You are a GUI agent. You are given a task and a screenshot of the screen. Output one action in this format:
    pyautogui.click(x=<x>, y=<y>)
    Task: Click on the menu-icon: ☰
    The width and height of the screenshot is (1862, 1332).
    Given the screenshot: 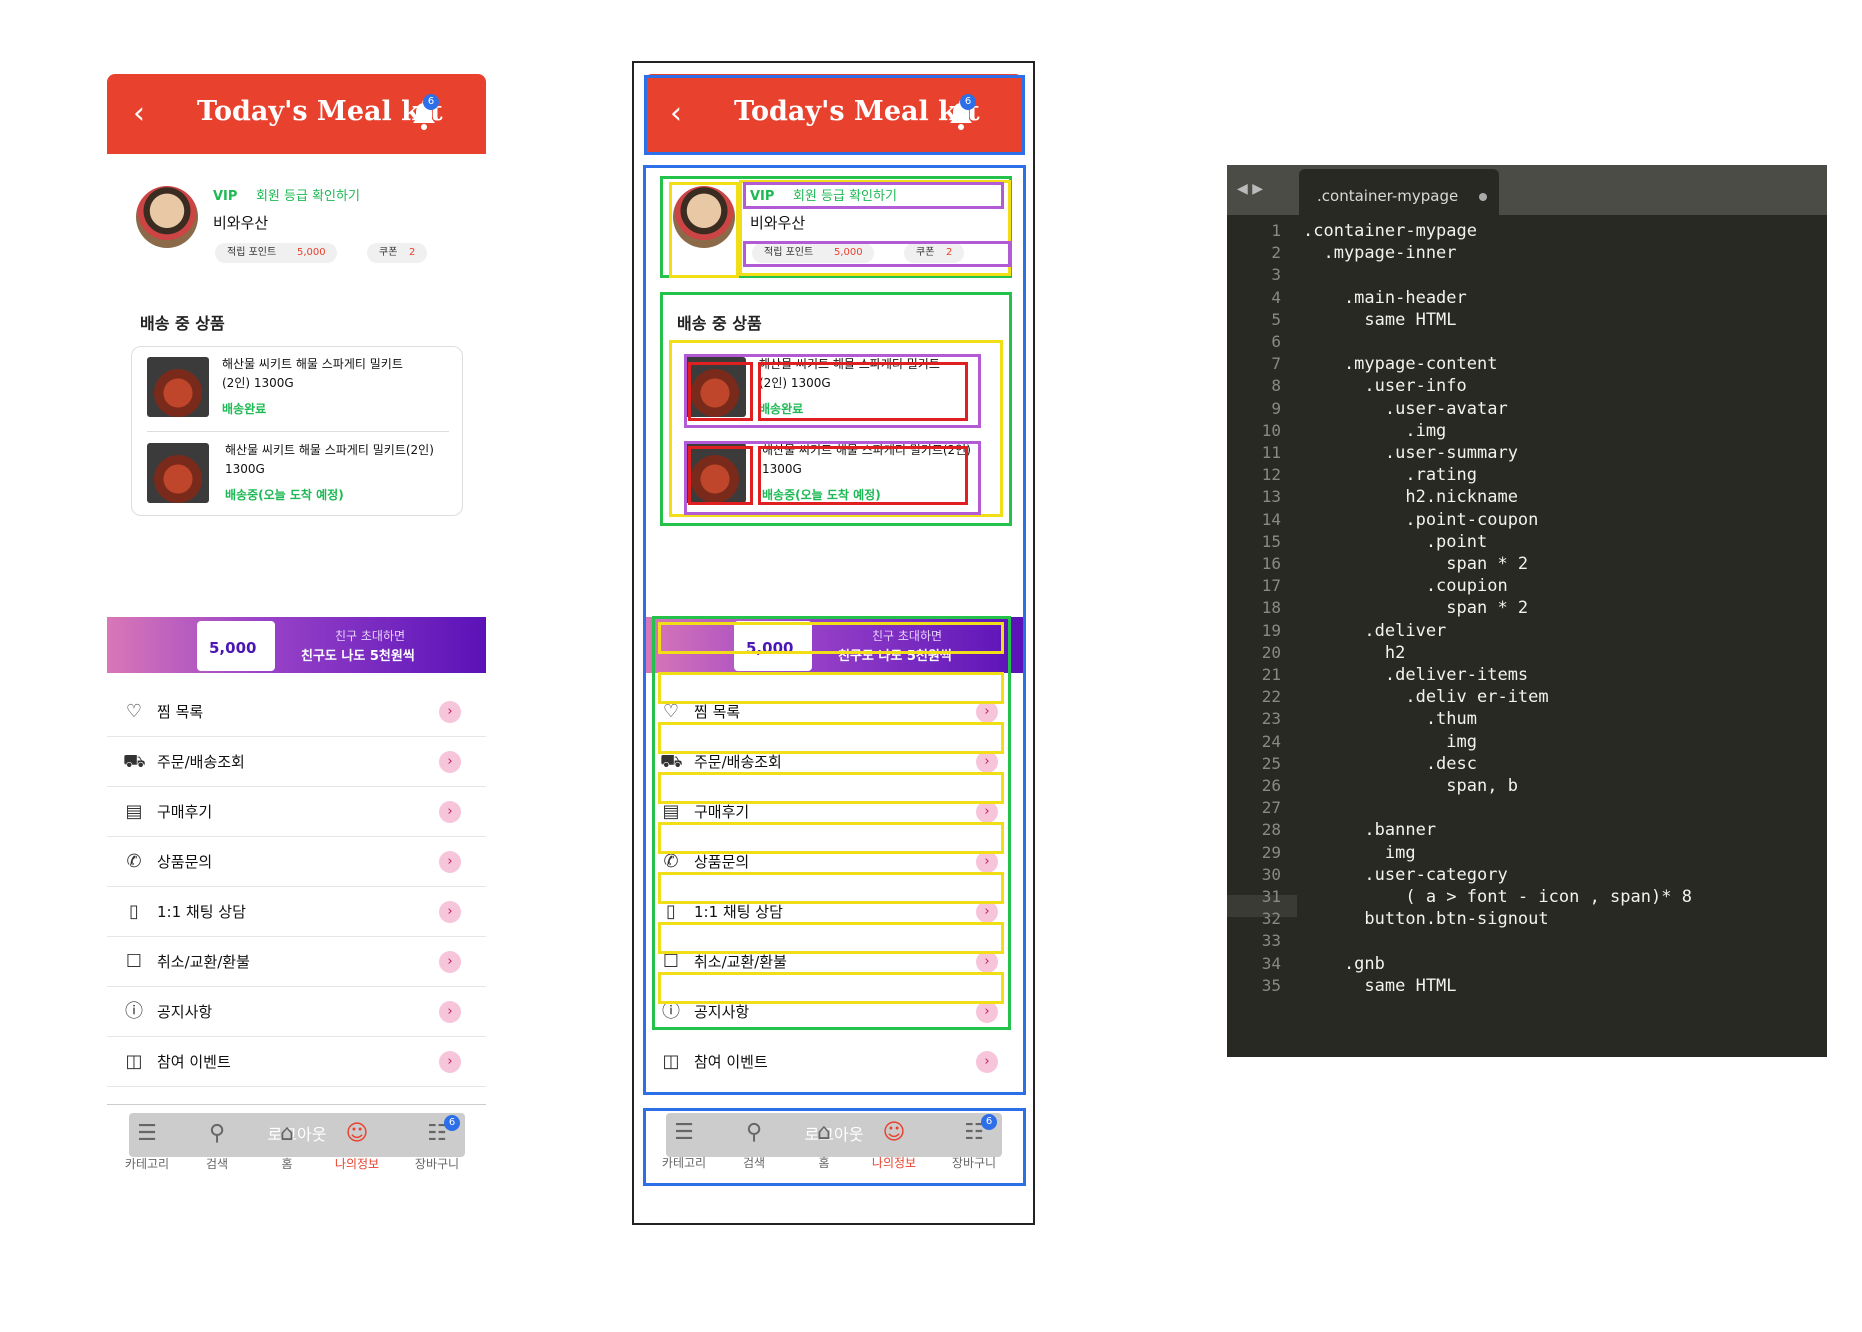 What is the action you would take?
    pyautogui.click(x=684, y=1132)
    